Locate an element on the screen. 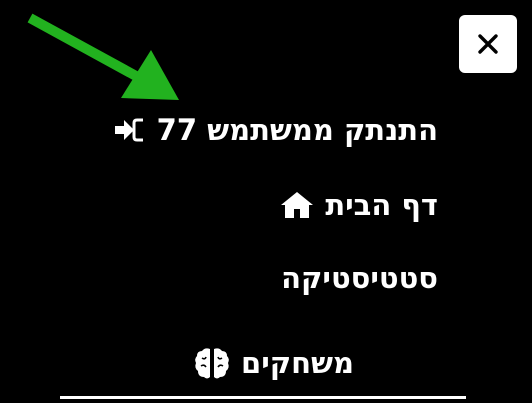 The width and height of the screenshot is (532, 403). menu-item-home: דף הבית is located at coordinates (358, 205).